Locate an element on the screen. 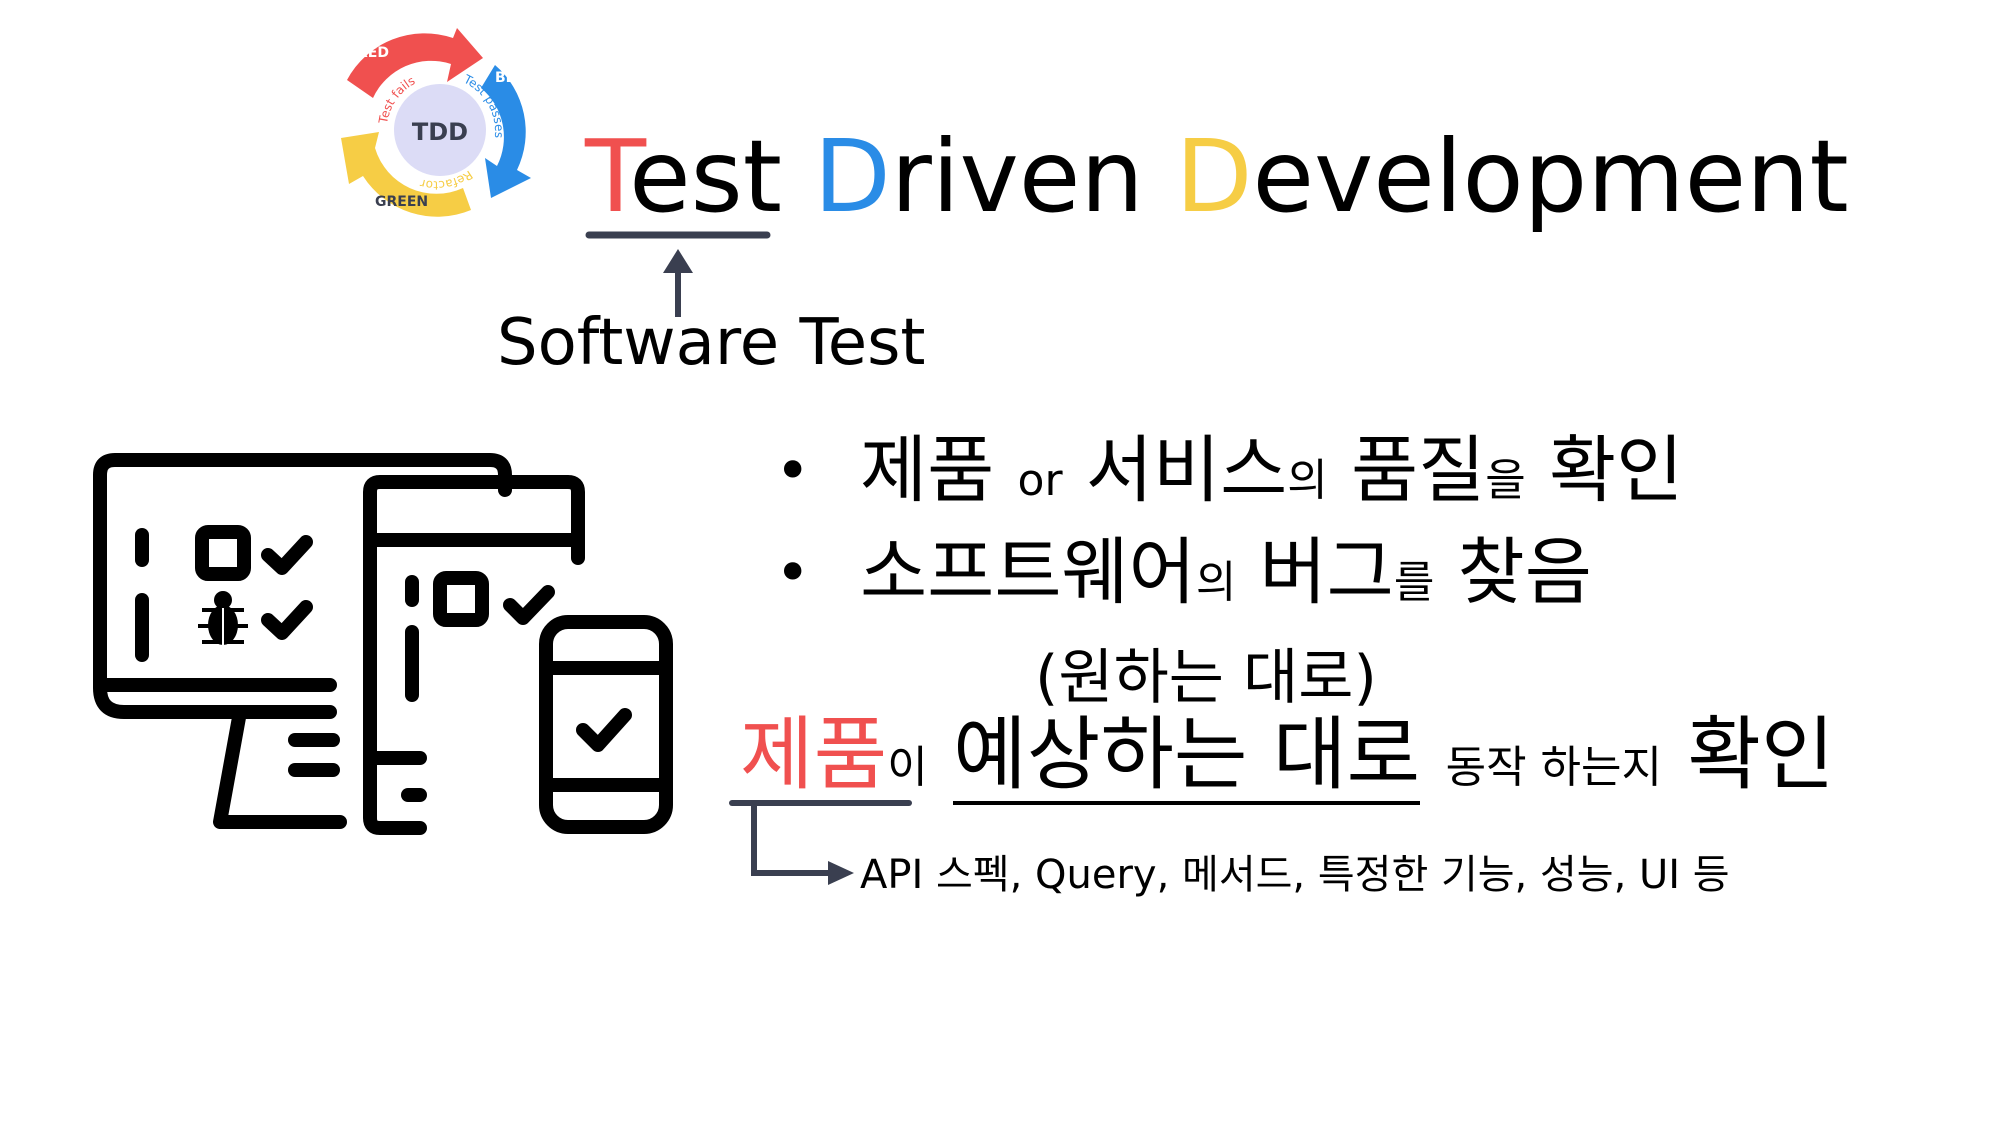 This screenshot has width=2000, height=1125. page-title: Test Driven Development is located at coordinates (1217, 177).